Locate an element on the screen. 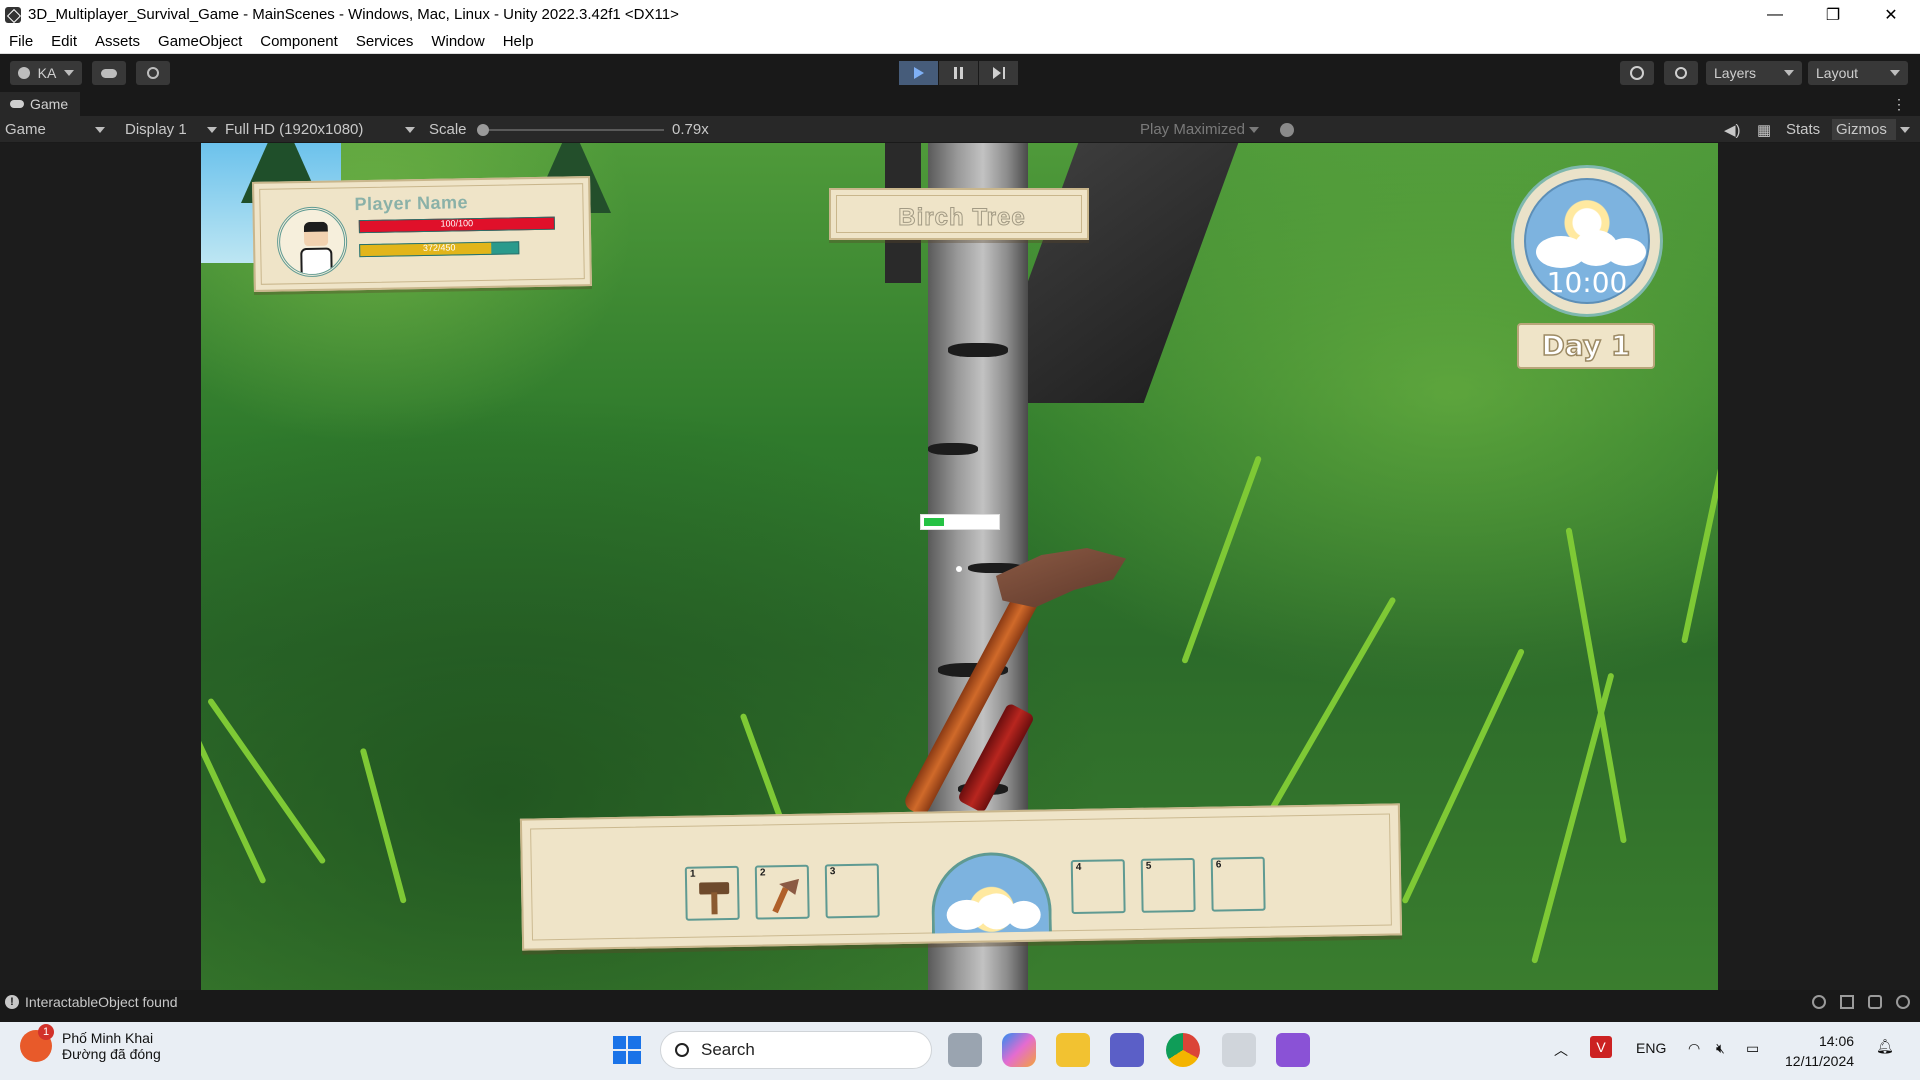 The height and width of the screenshot is (1080, 1920). account-button: KA is located at coordinates (46, 73).